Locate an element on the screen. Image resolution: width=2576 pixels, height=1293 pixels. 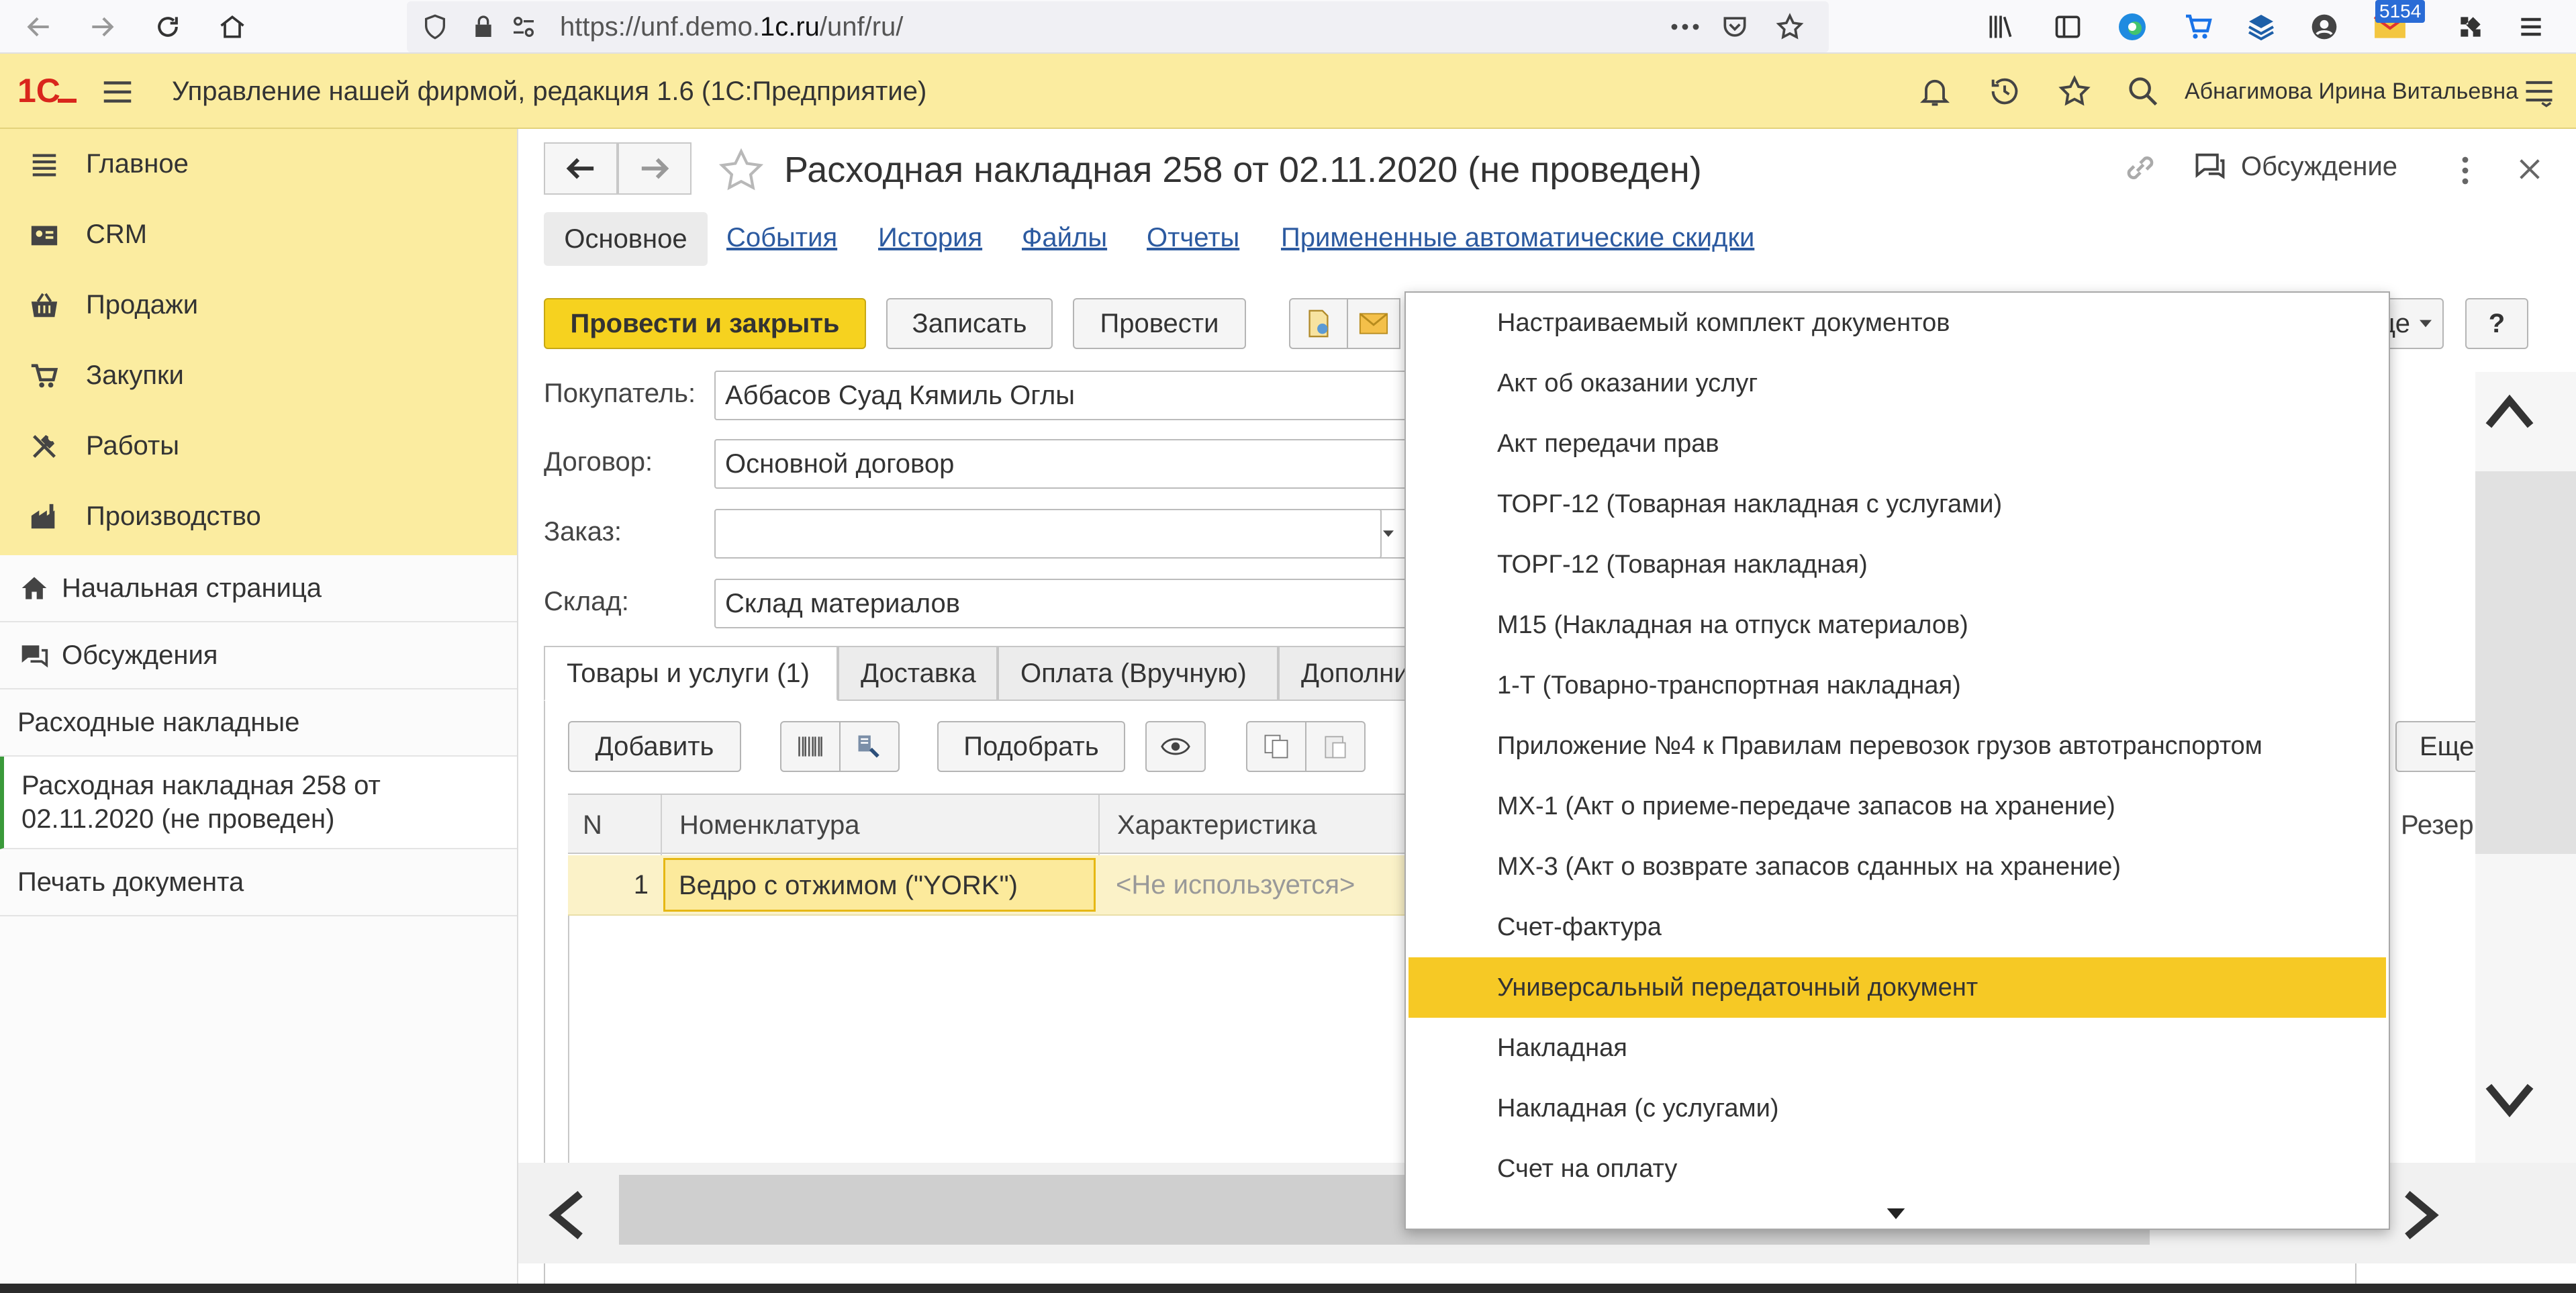
menu-item: Счет-фактура is located at coordinates (1896, 927).